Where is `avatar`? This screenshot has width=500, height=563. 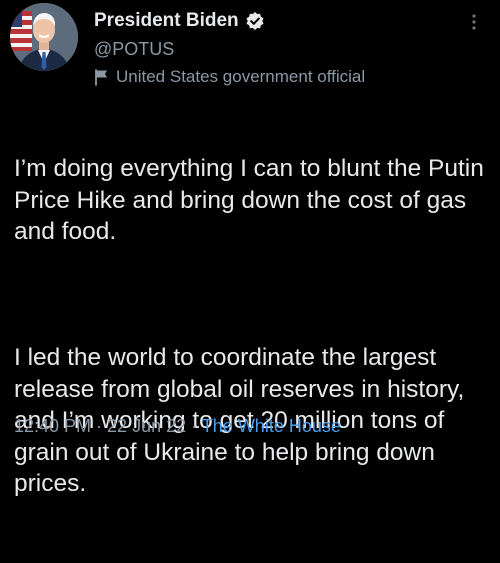 avatar is located at coordinates (44, 37).